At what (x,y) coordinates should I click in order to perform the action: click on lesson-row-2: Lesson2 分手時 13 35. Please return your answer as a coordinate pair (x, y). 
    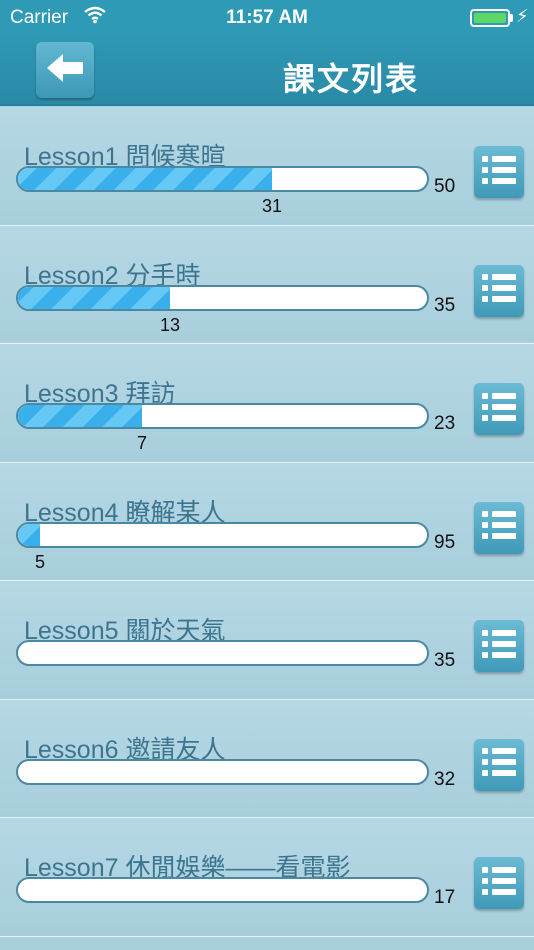
    Looking at the image, I should click on (267, 284).